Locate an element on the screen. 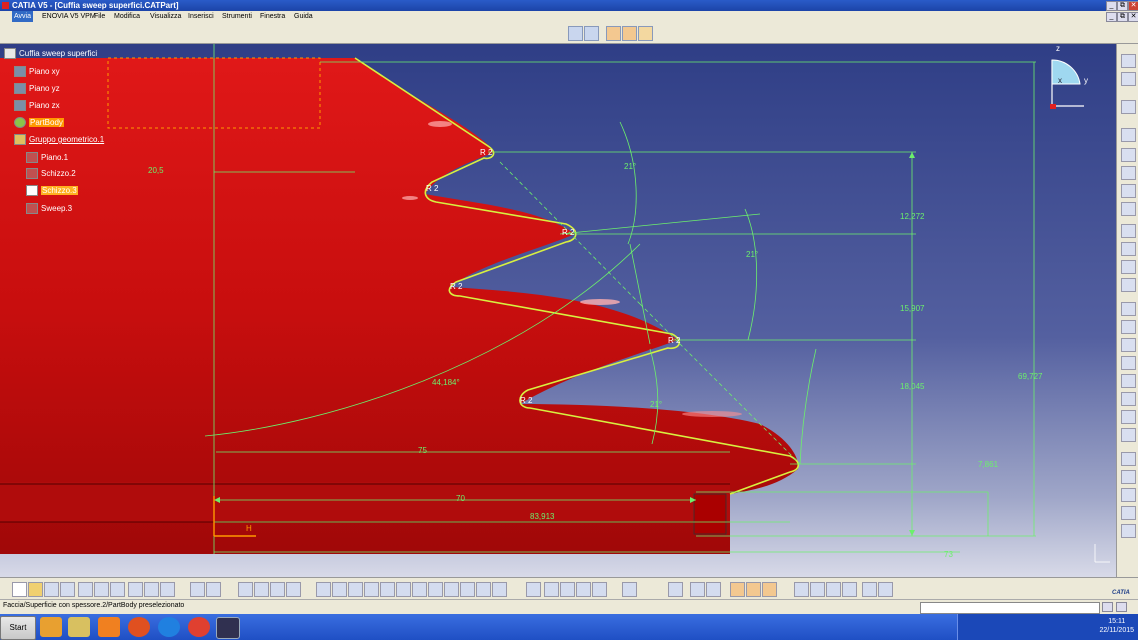 The width and height of the screenshot is (1138, 640). dimension-label: 69,727 is located at coordinates (1030, 376).